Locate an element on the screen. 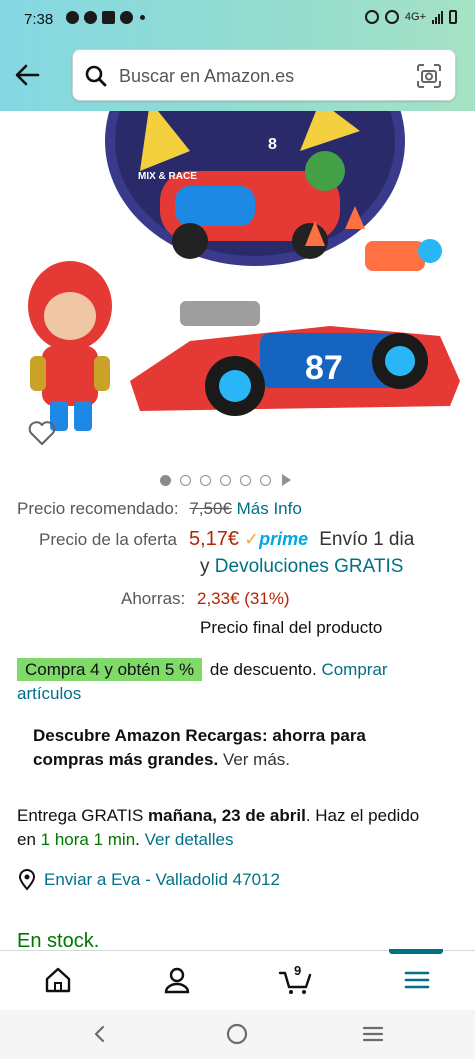 The image size is (475, 1059). tin-number: 8 is located at coordinates (272, 144).